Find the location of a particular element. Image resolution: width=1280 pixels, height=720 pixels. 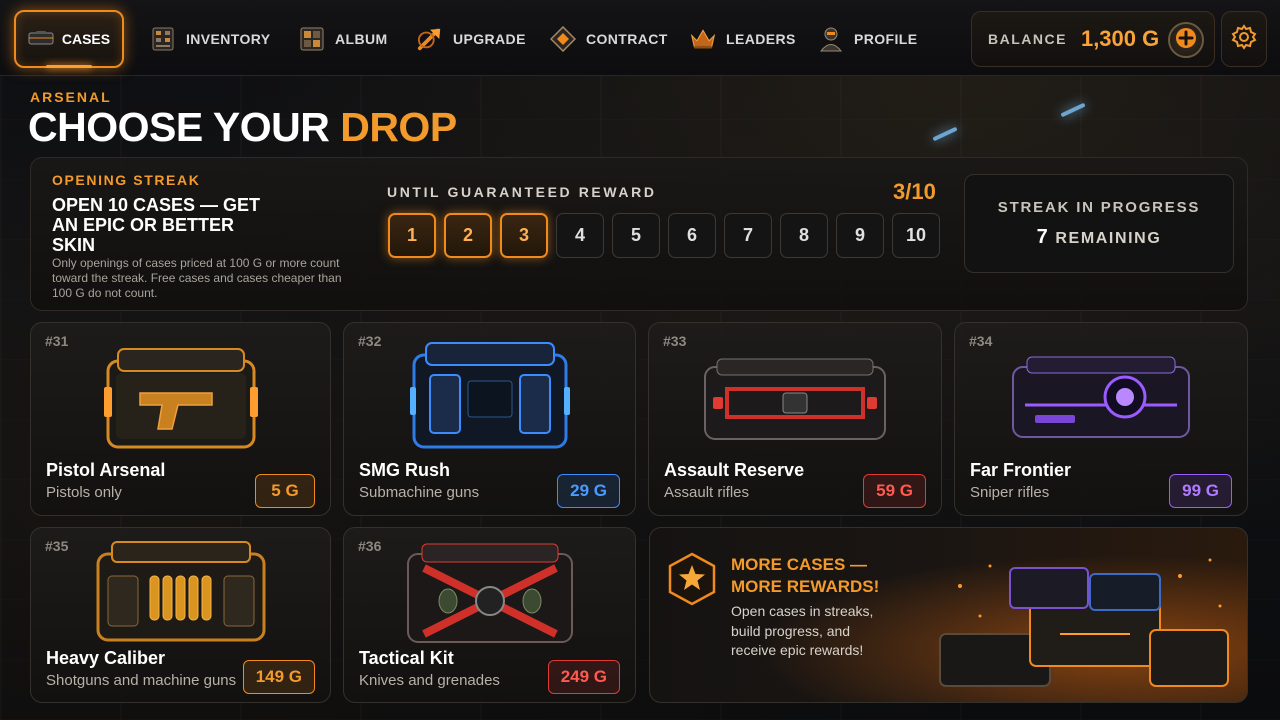

case-card-smg-rush: #32 SMG Rush Submachine guns 29 G is located at coordinates (489, 419).